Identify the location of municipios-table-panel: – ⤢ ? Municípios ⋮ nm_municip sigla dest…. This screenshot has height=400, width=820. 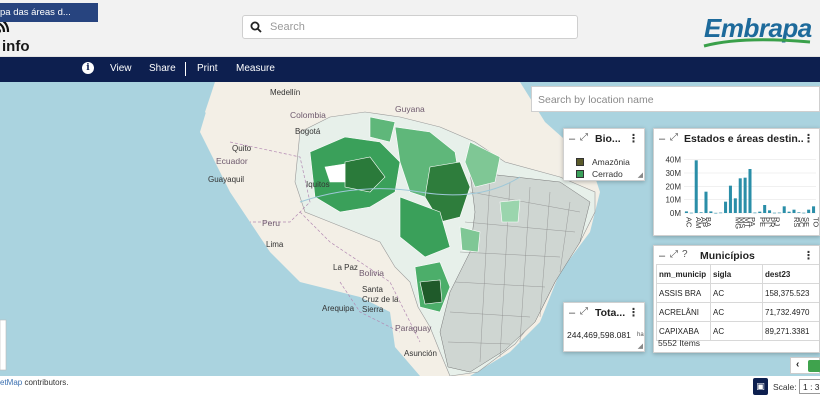
(736, 299).